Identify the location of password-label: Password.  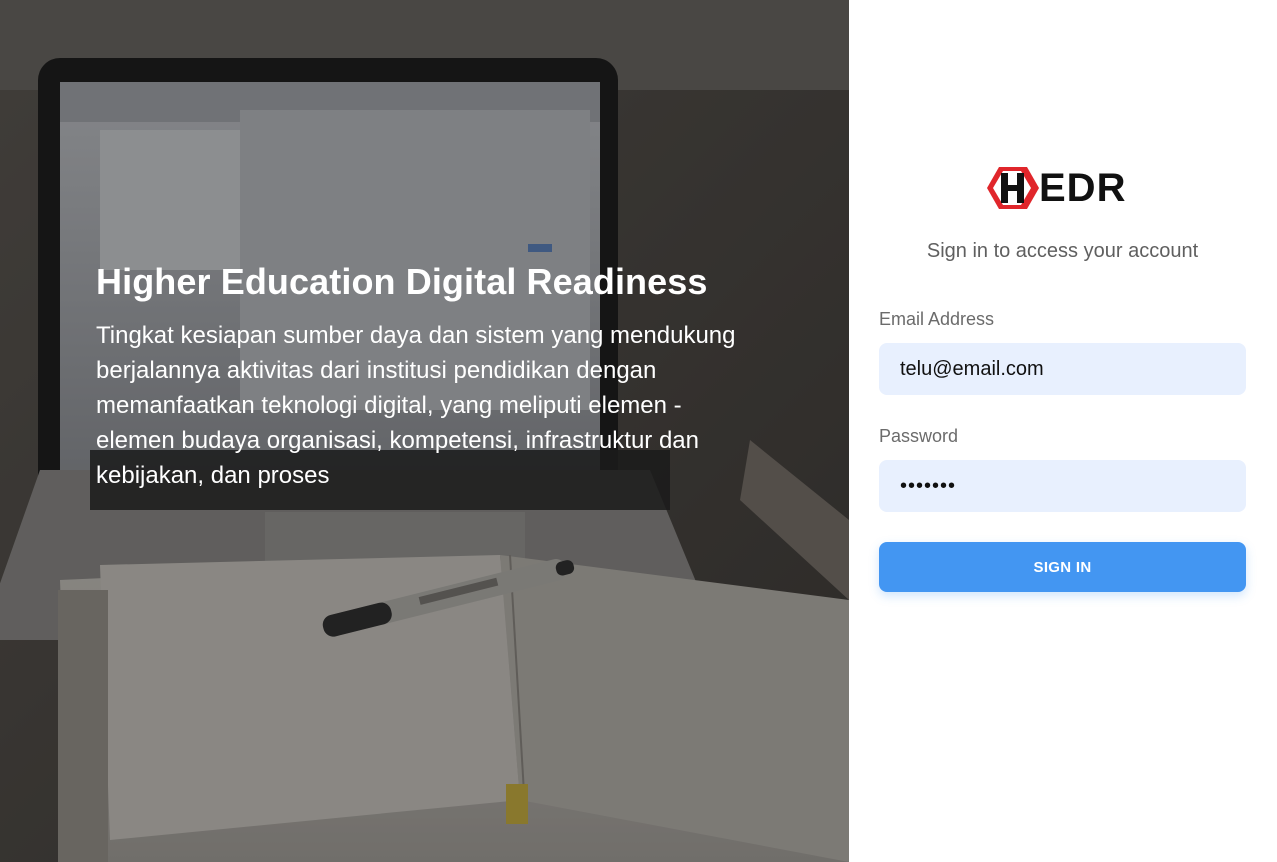
(919, 436).